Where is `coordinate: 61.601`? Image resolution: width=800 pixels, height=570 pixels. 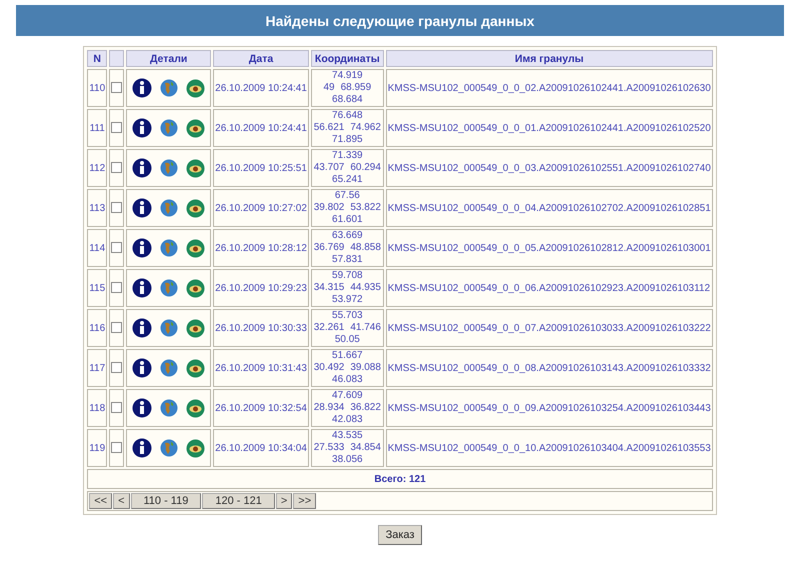
coordinate: 61.601 is located at coordinates (347, 220).